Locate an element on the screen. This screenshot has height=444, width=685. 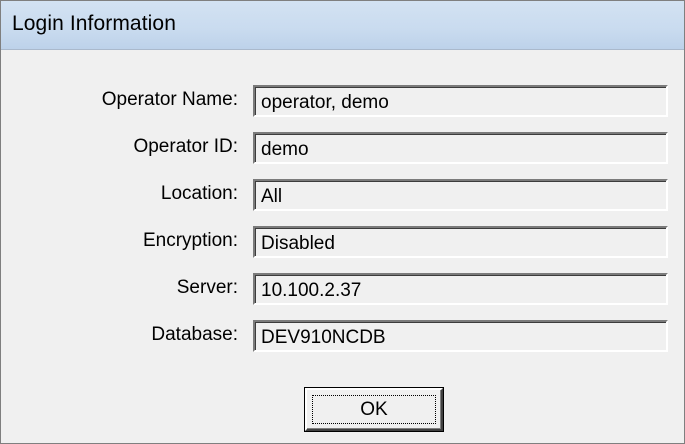
encryption-label: Encryption: is located at coordinates (190, 240).